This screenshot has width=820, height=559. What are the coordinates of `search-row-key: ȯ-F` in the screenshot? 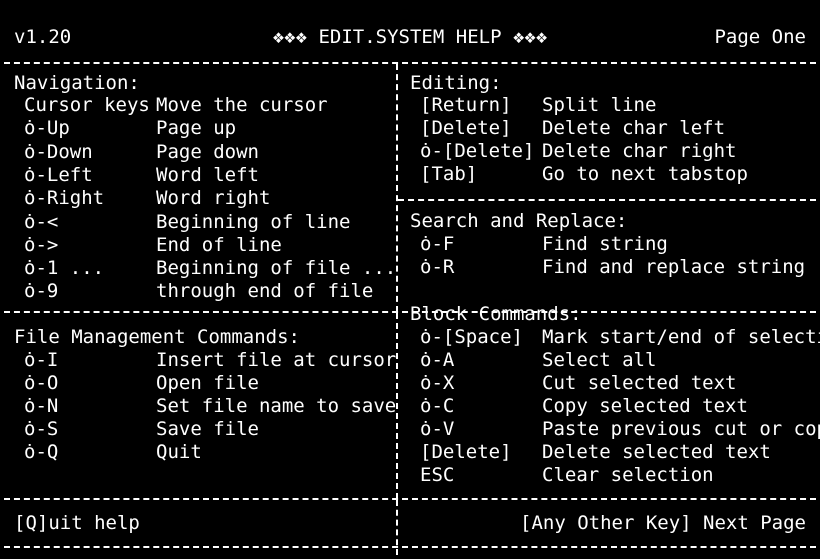 It's located at (437, 244).